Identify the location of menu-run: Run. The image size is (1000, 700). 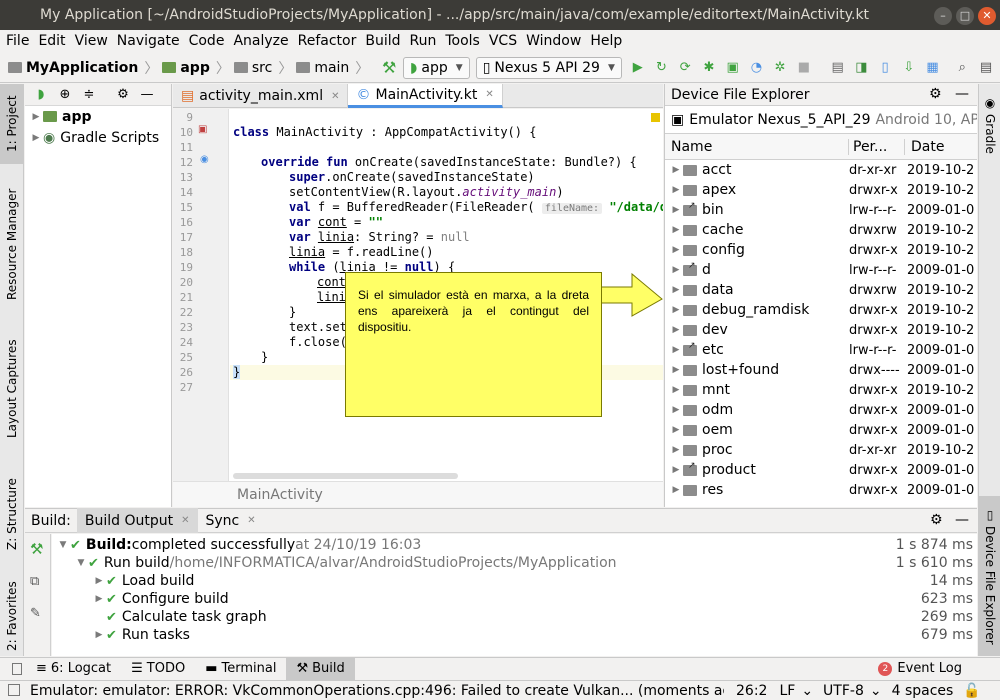
(423, 41).